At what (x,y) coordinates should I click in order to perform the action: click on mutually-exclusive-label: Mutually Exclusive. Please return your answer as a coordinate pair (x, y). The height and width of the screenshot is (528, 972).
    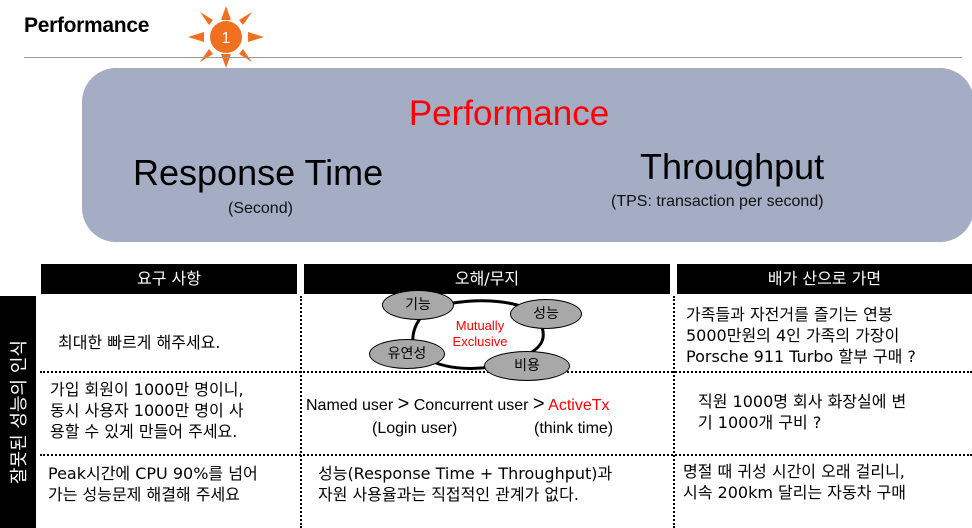
    Looking at the image, I should click on (480, 333).